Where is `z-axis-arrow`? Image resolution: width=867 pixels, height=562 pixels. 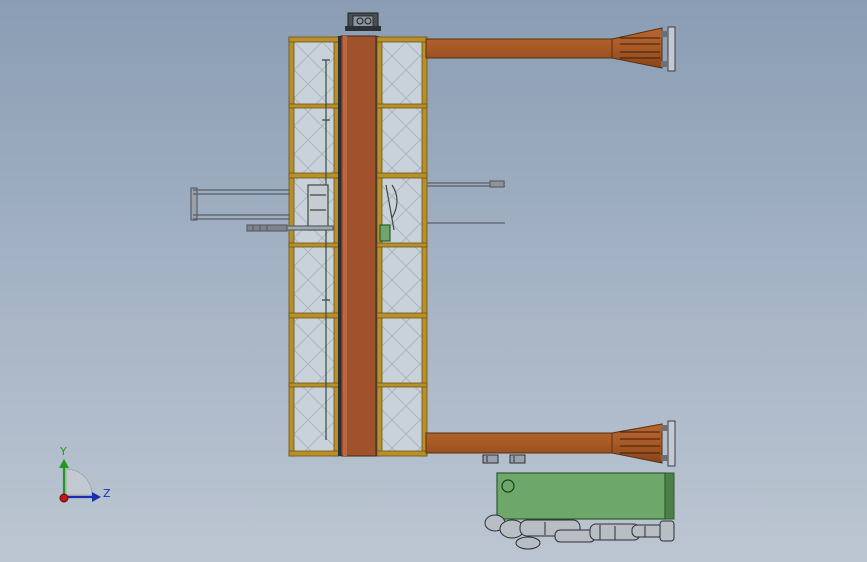 z-axis-arrow is located at coordinates (96, 497).